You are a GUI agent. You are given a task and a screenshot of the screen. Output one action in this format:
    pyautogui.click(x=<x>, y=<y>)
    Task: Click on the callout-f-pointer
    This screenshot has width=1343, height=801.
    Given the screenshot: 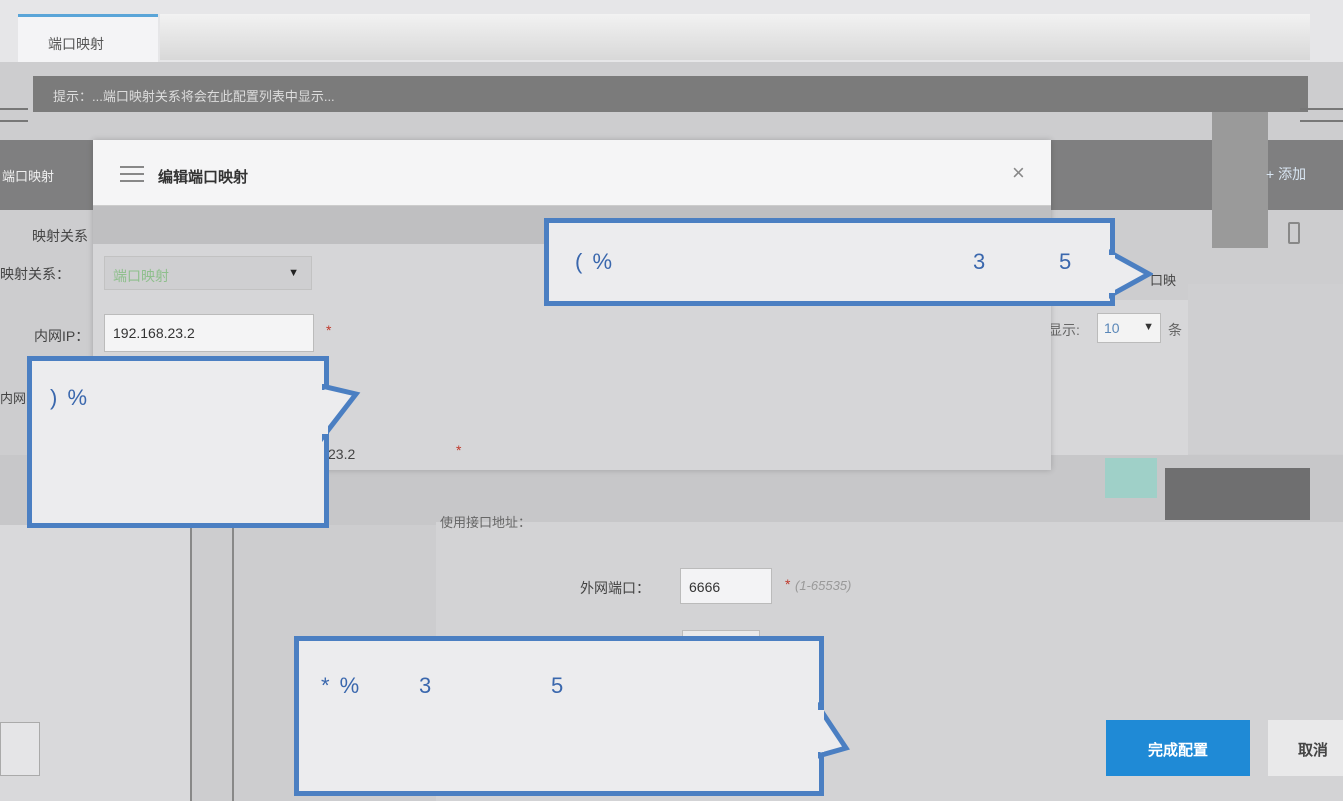 What is the action you would take?
    pyautogui.click(x=341, y=413)
    